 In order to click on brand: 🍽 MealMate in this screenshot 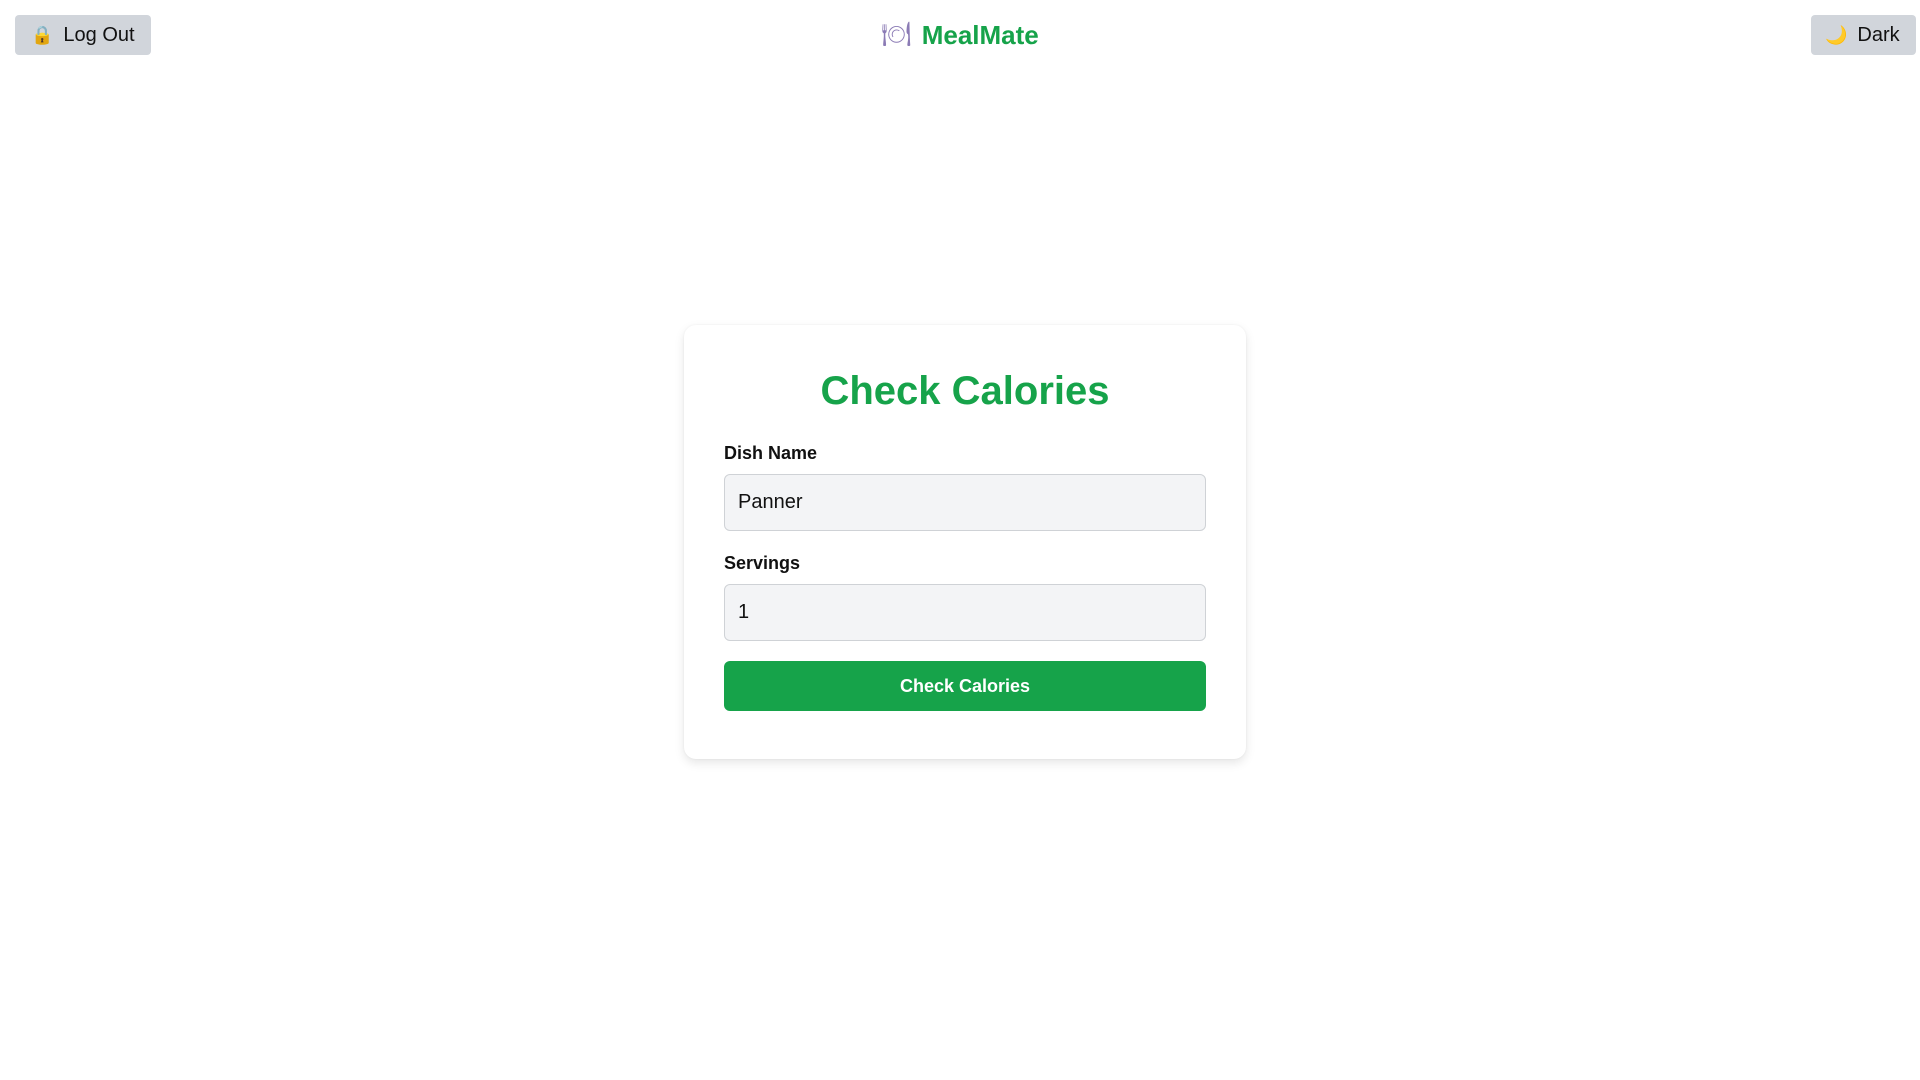, I will do `click(960, 35)`.